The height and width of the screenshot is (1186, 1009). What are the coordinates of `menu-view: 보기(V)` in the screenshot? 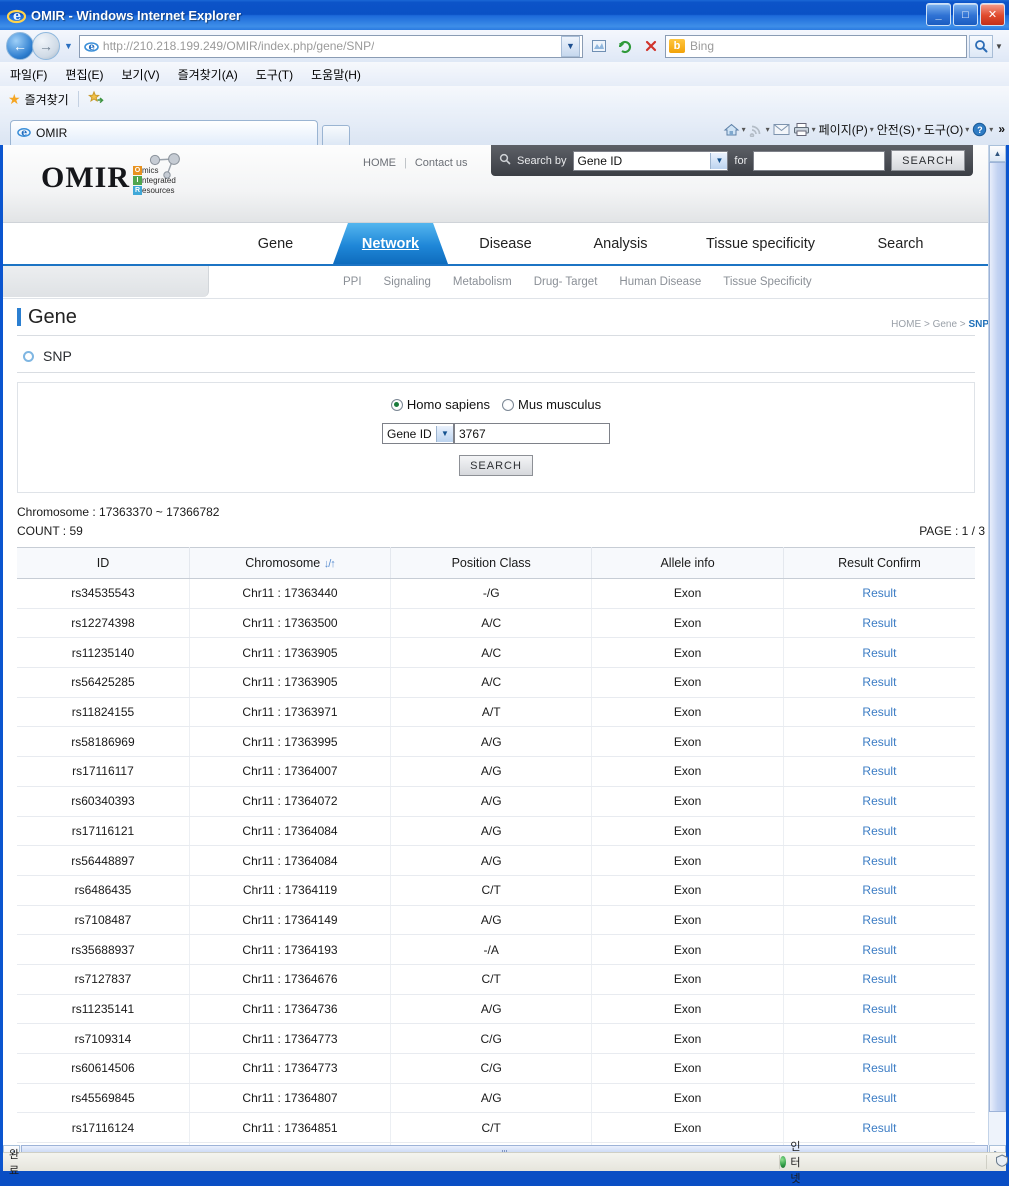 It's located at (140, 74).